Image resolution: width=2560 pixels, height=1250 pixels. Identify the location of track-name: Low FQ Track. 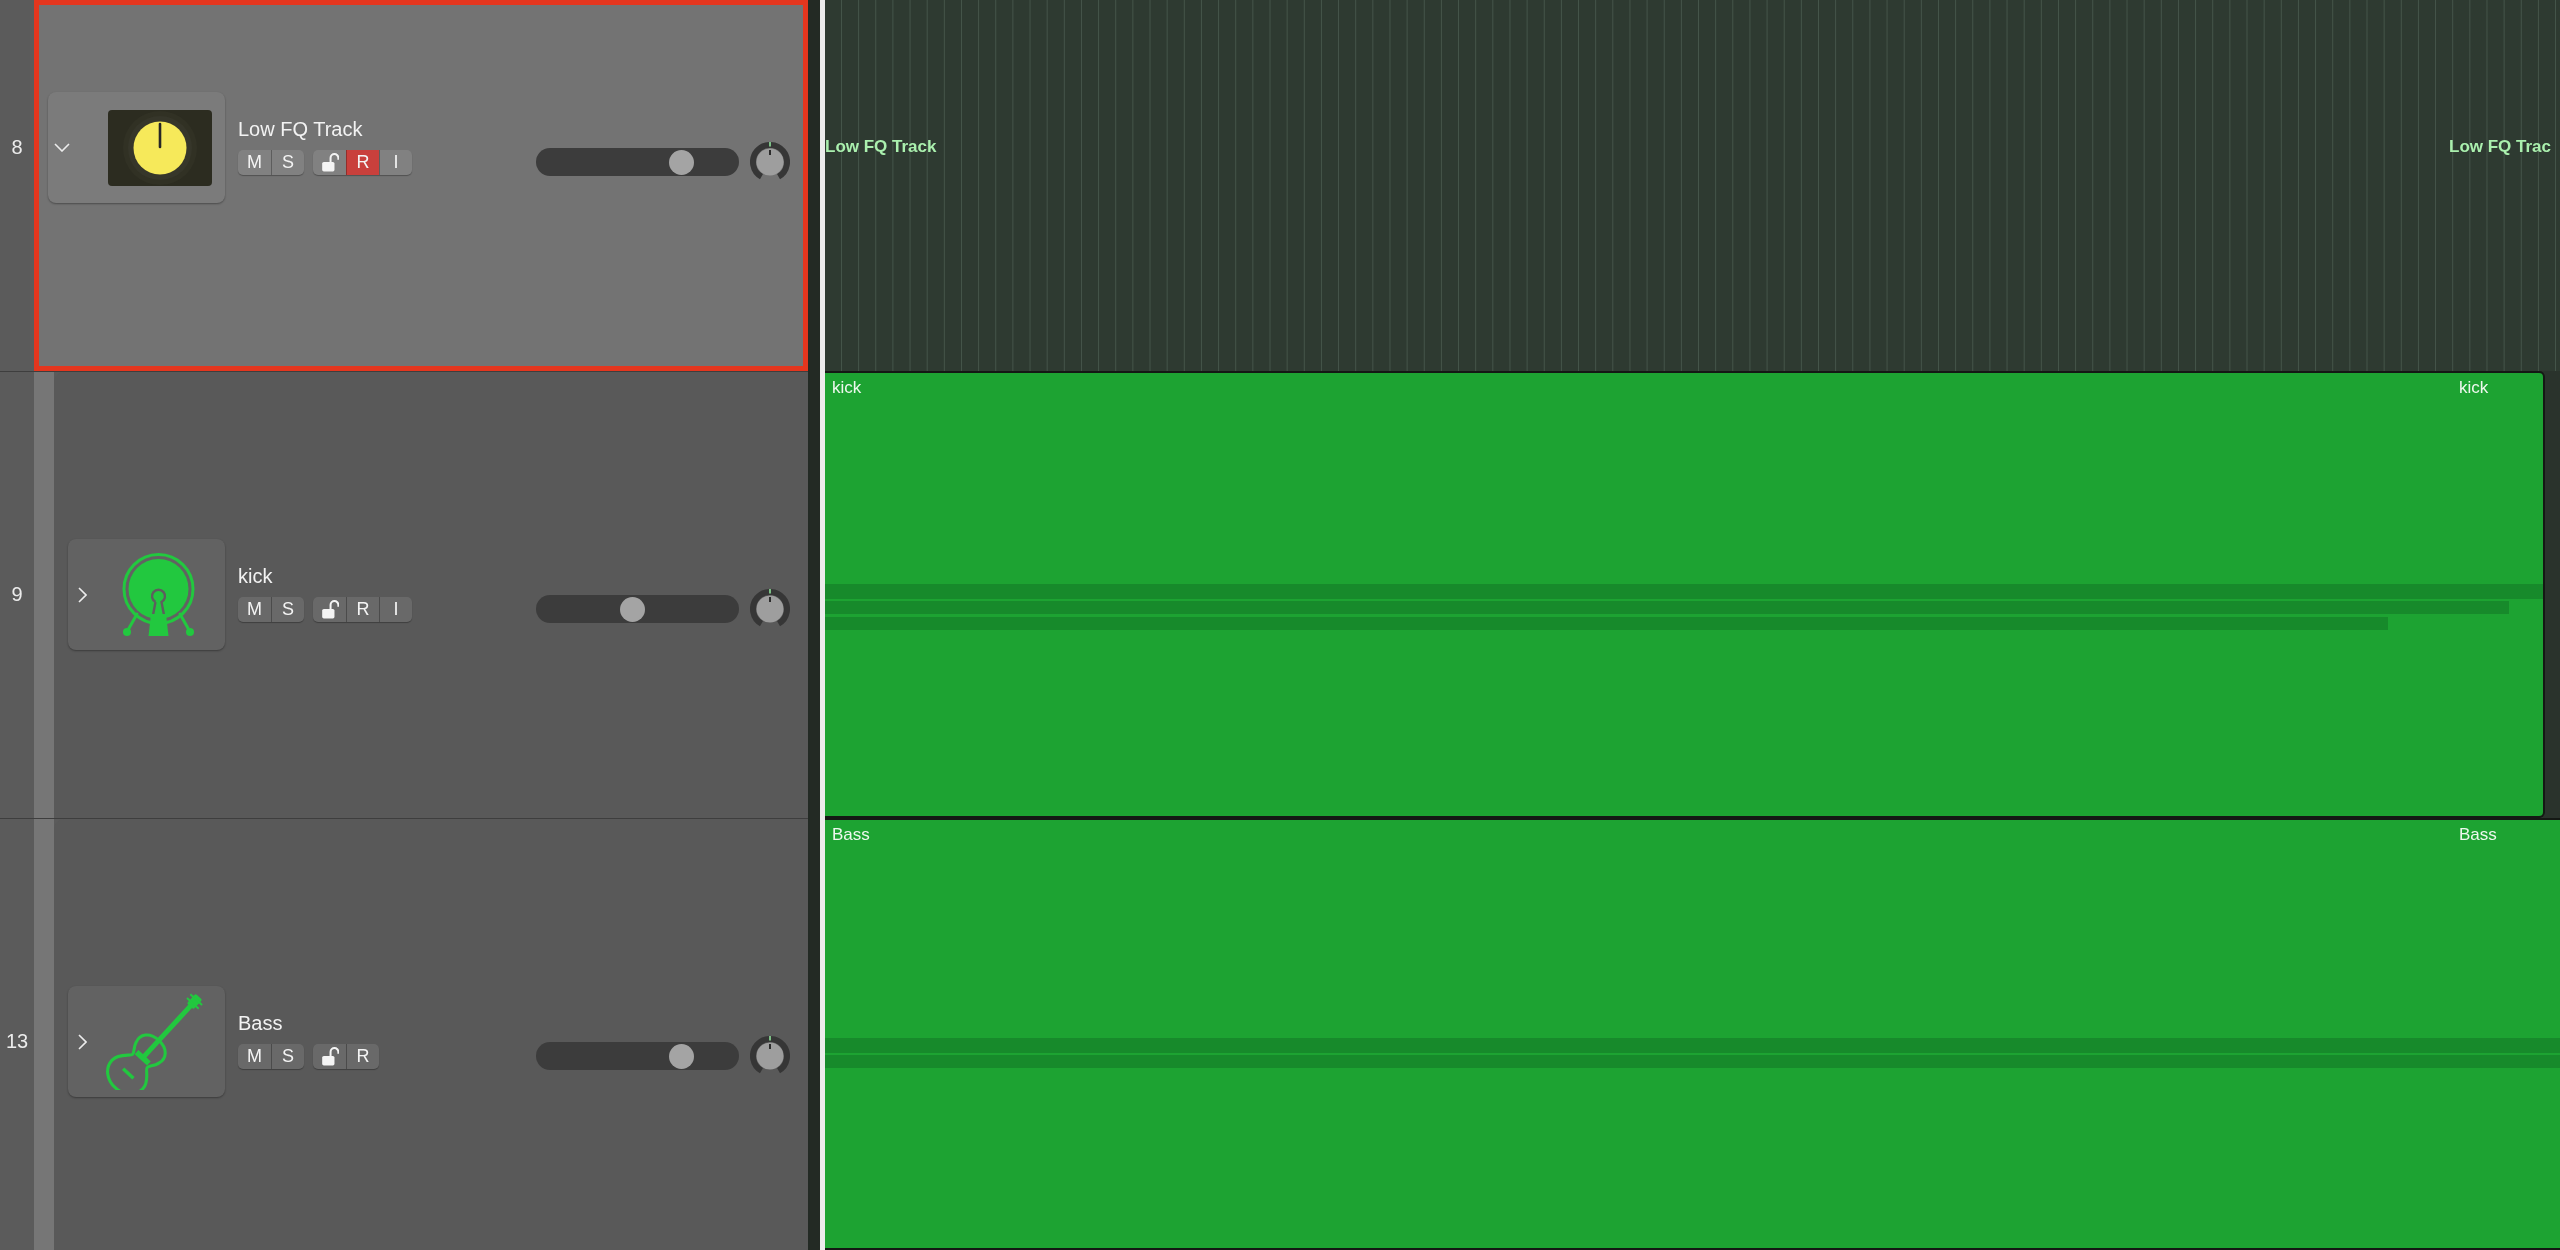
(300, 129).